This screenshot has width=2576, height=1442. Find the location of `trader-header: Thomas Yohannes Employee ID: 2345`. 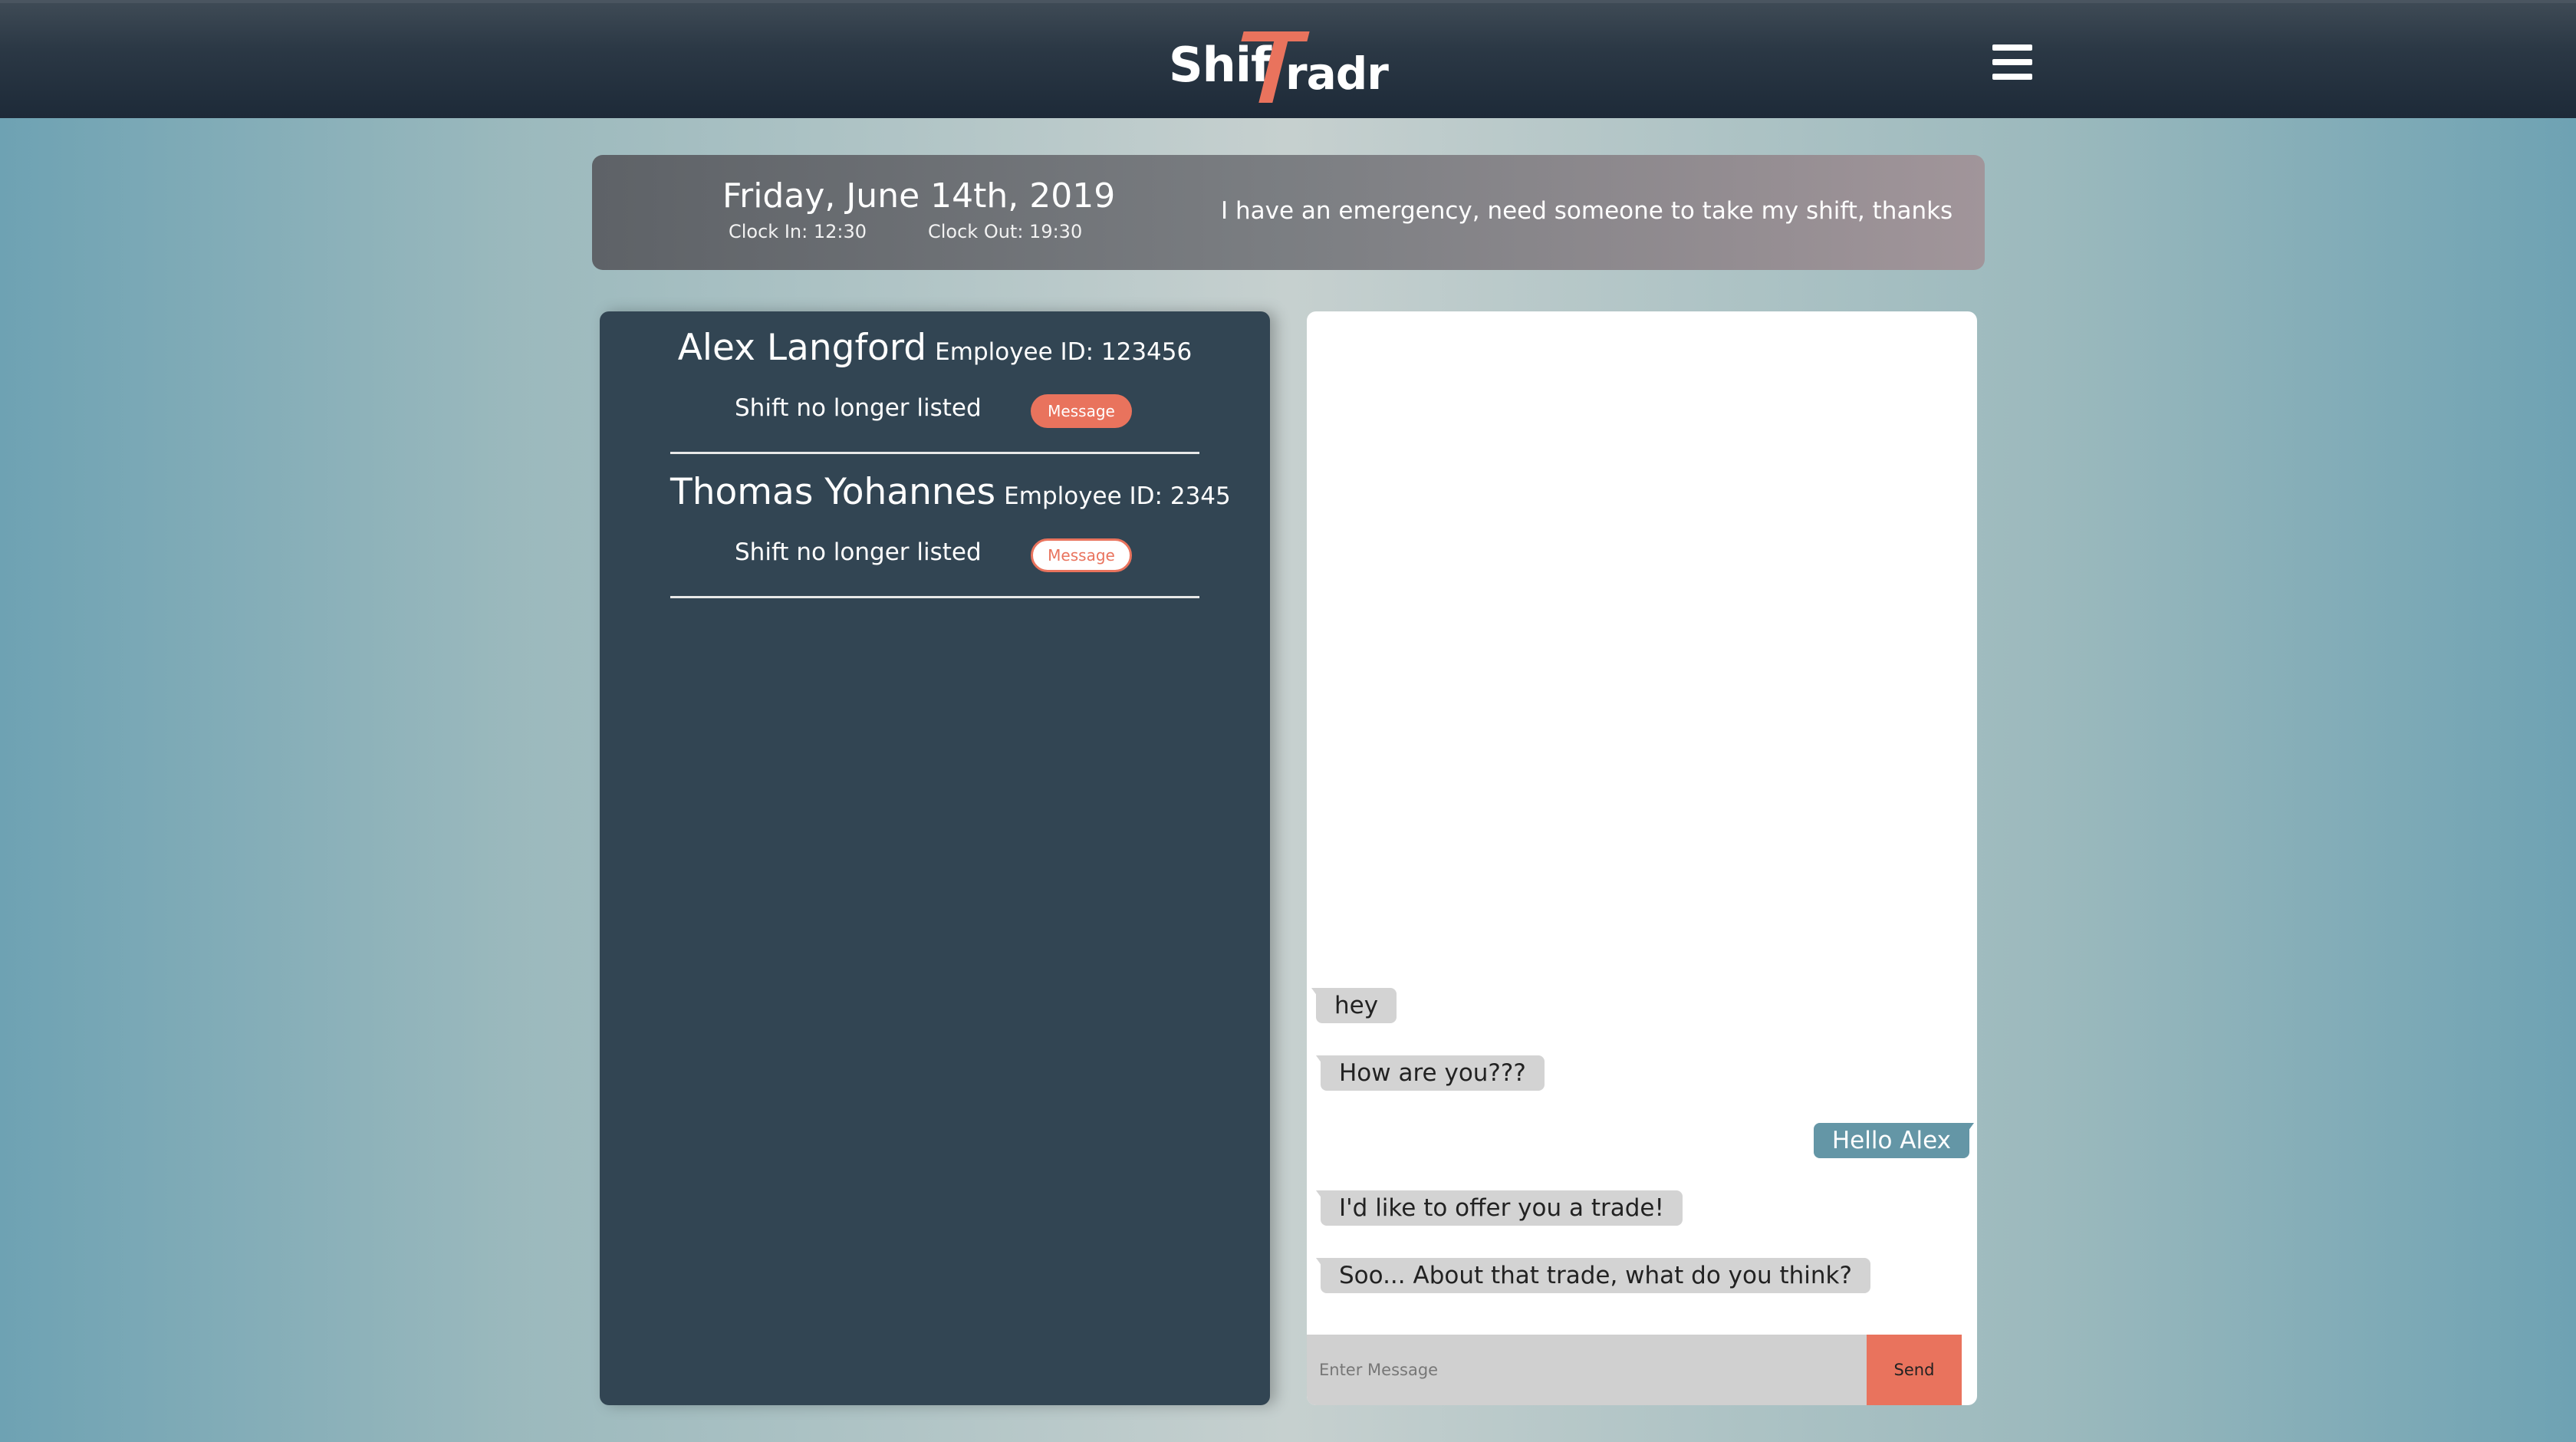

trader-header: Thomas Yohannes Employee ID: 2345 is located at coordinates (950, 492).